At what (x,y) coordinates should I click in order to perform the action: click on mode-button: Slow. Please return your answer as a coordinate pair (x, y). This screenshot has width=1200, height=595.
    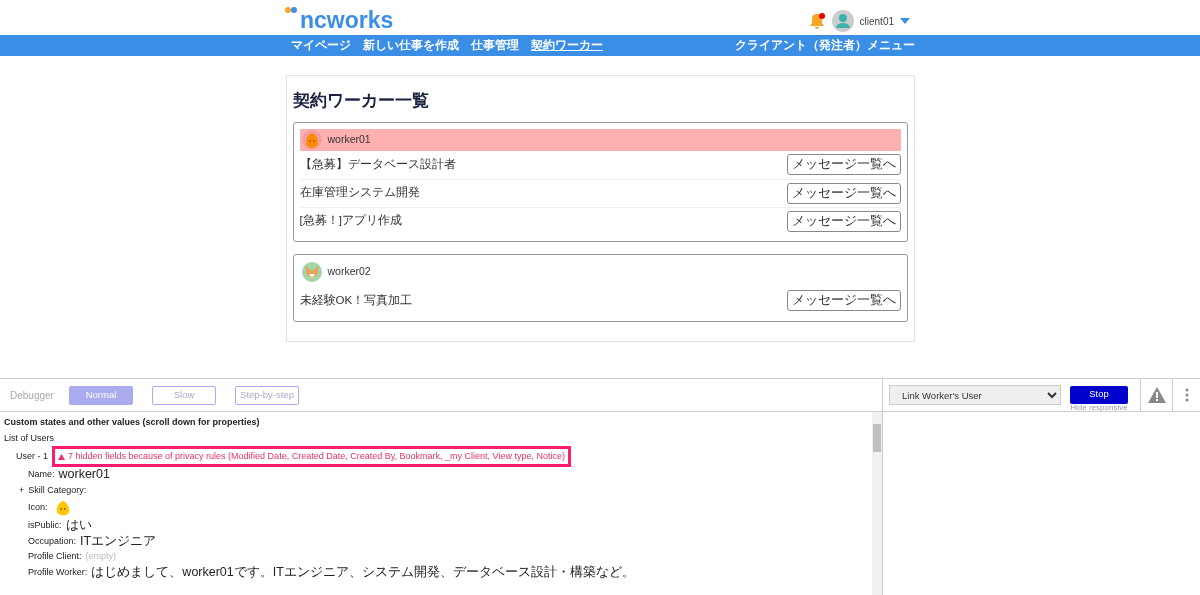
    Looking at the image, I should click on (184, 395).